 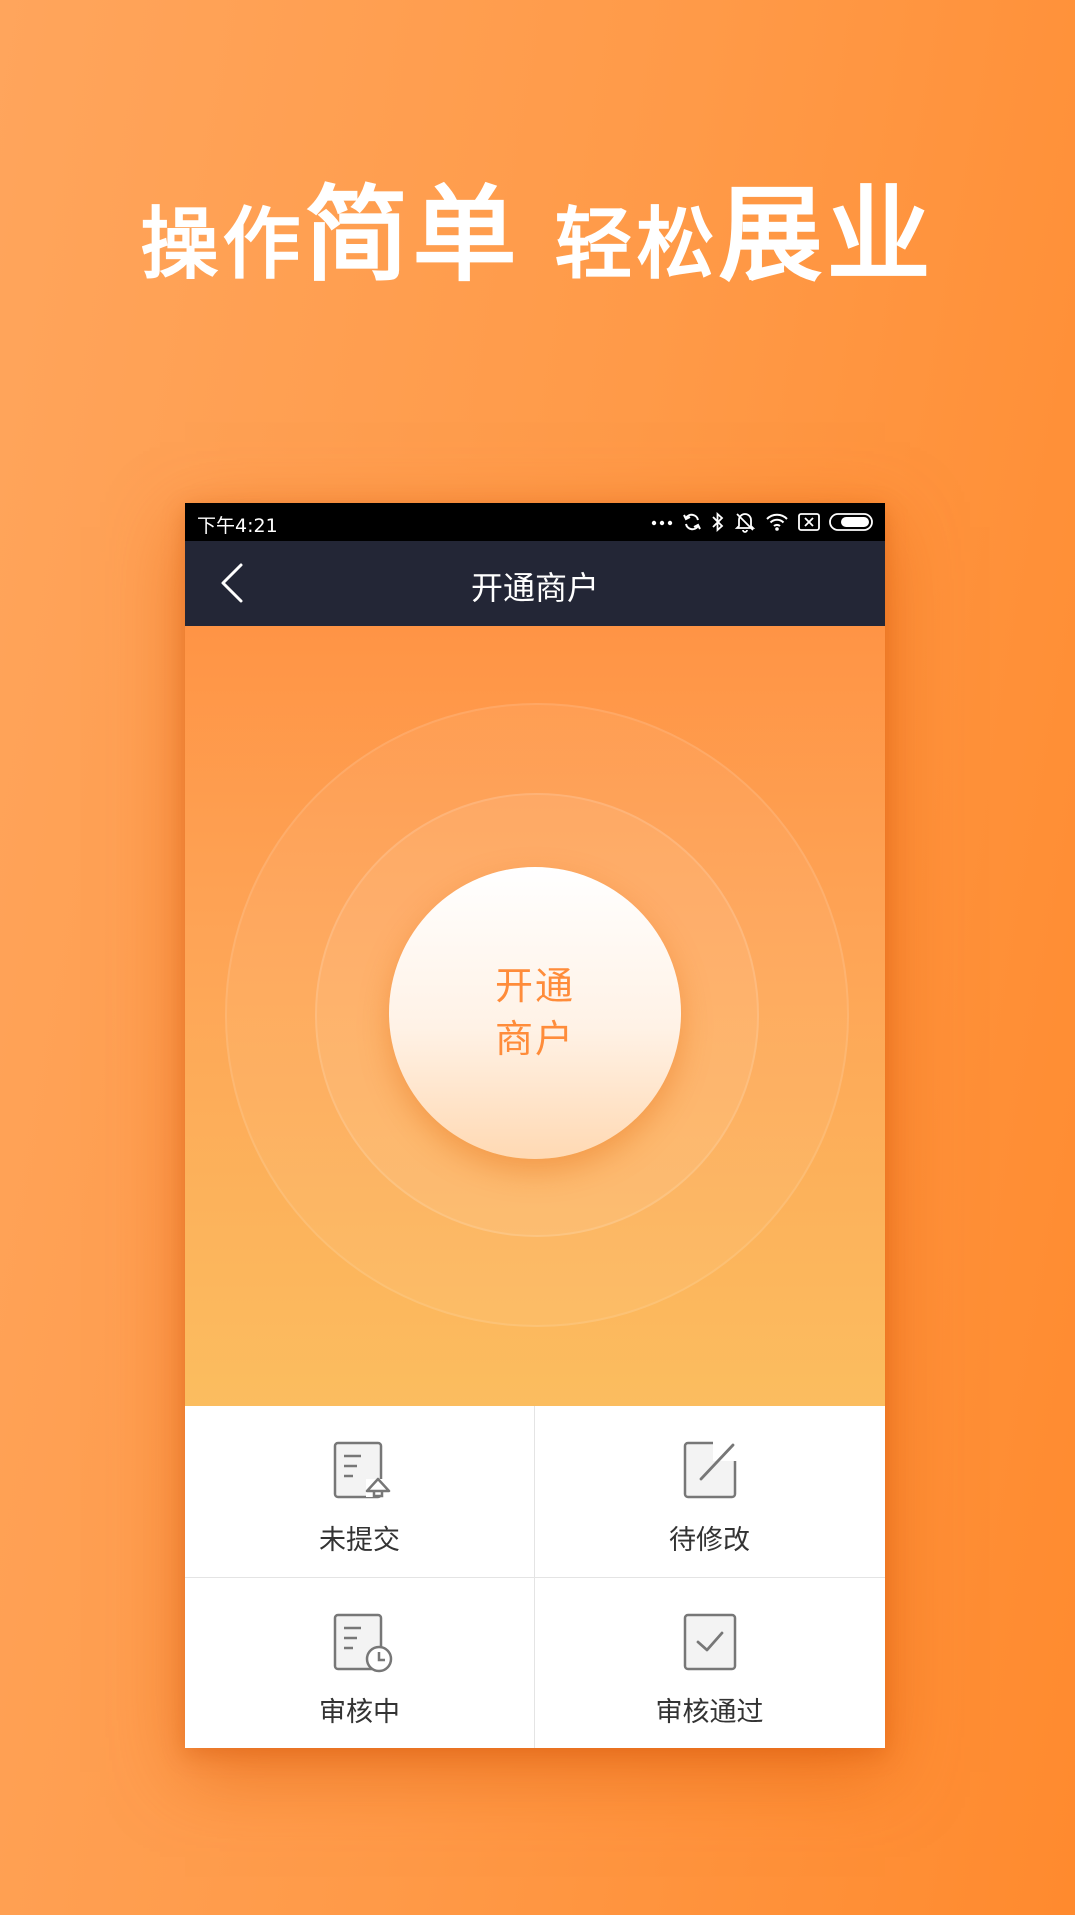 I want to click on bluetooth-icon, so click(x=718, y=522).